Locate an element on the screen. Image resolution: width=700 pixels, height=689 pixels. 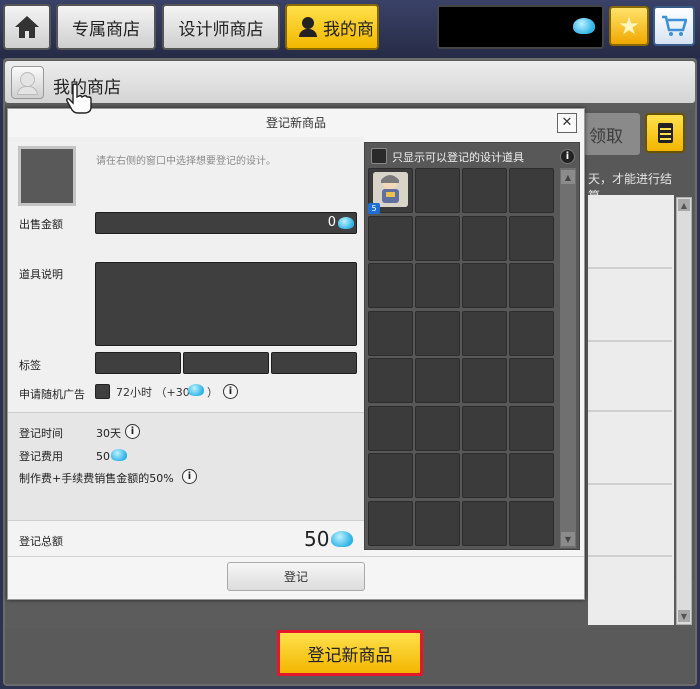
total-label: 登记总额 is located at coordinates (41, 541).